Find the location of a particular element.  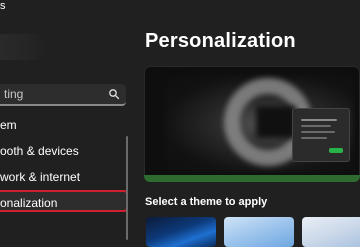

preview-window is located at coordinates (321, 135).